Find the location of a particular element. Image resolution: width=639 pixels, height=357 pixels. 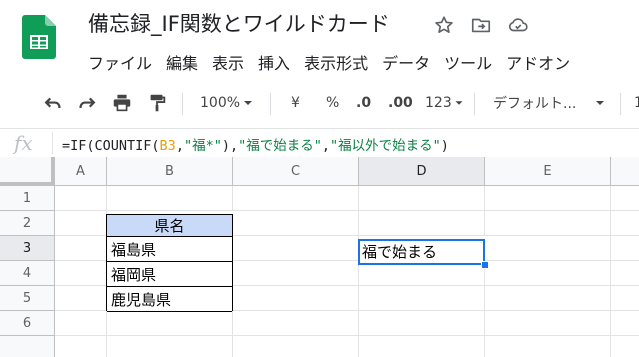

cell-c4 is located at coordinates (296, 273).